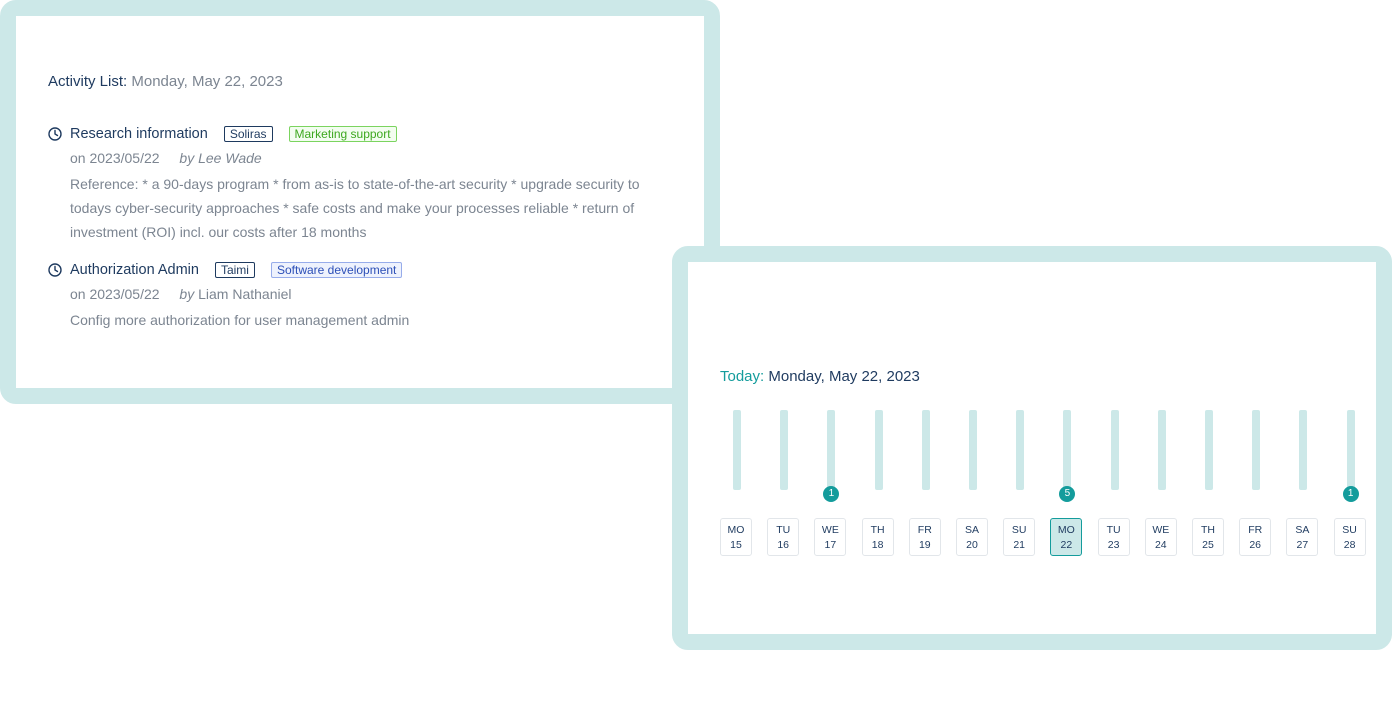 The width and height of the screenshot is (1392, 704). Describe the element at coordinates (736, 530) in the screenshot. I see `day-abbr: MO` at that location.